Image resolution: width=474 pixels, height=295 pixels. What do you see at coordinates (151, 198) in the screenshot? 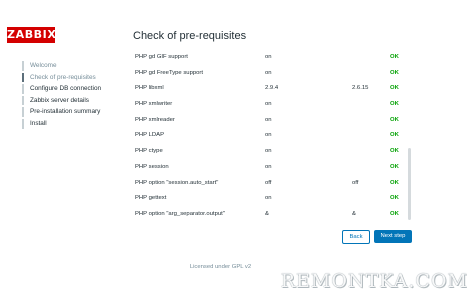
I see `requirement-name: PHP gettext` at bounding box center [151, 198].